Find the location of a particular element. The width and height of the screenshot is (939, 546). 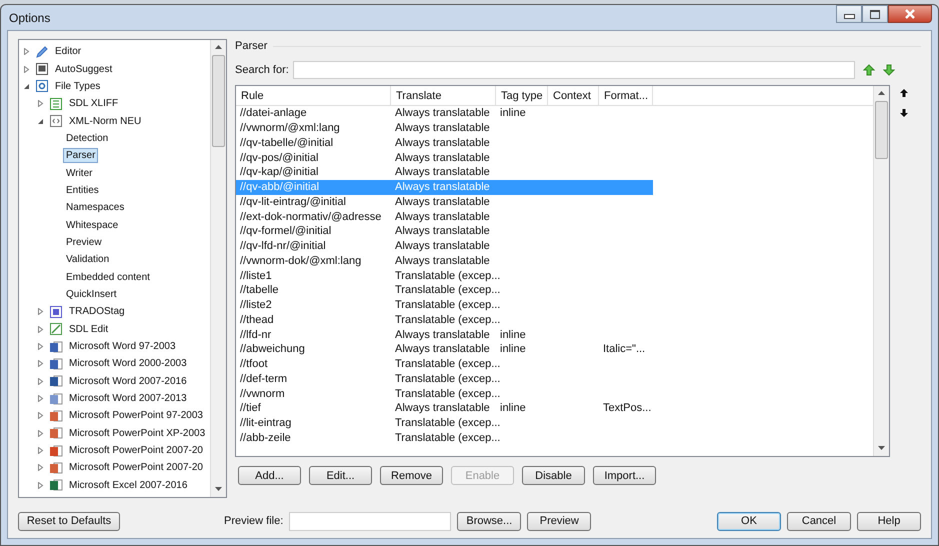

table-scrollbar is located at coordinates (881, 271).